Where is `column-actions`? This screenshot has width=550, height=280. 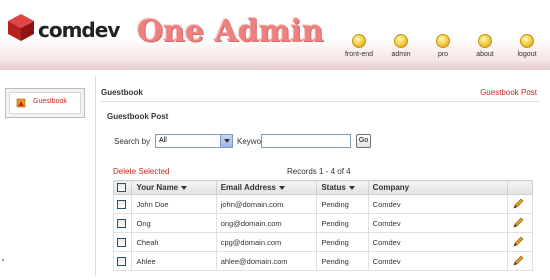
column-actions is located at coordinates (520, 187).